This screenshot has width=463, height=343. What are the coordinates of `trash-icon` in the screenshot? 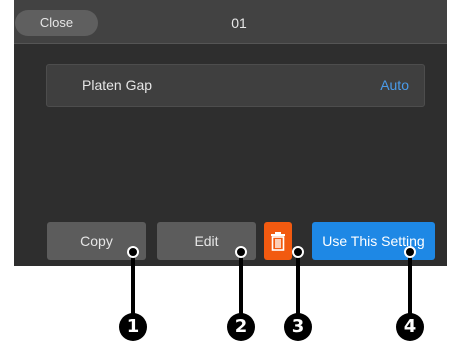 It's located at (278, 241).